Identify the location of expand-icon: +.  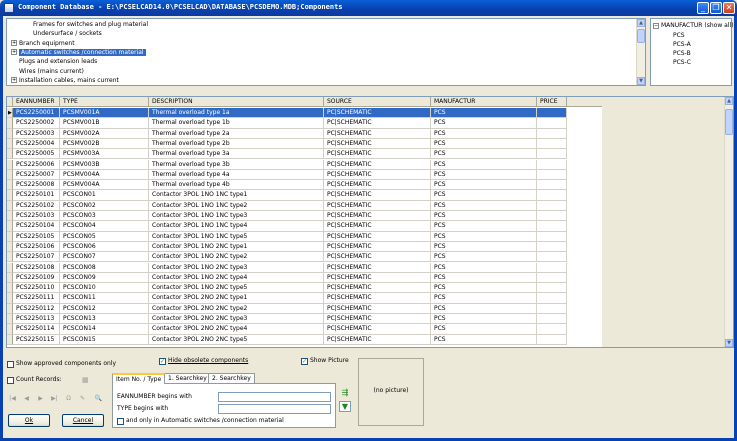
(14, 80).